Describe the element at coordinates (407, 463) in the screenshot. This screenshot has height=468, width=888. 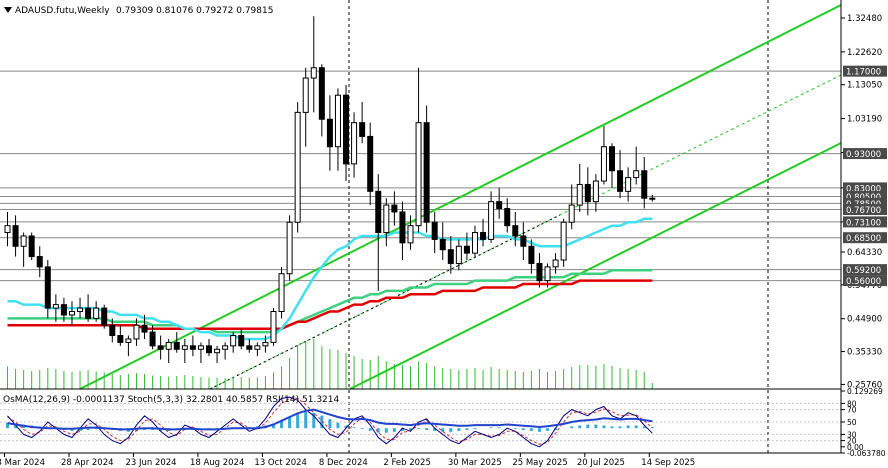
I see `time-tick-label: 2 Feb 2025` at that location.